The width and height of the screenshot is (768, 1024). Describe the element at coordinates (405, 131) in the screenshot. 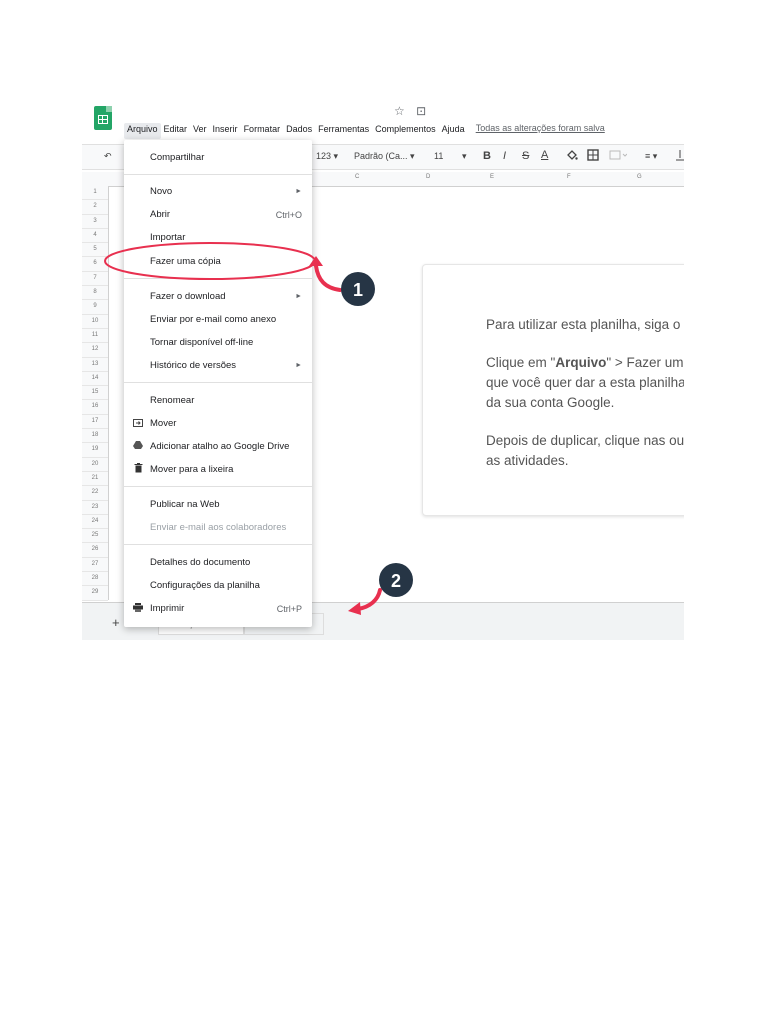

I see `menu-complementos: Complementos` at that location.